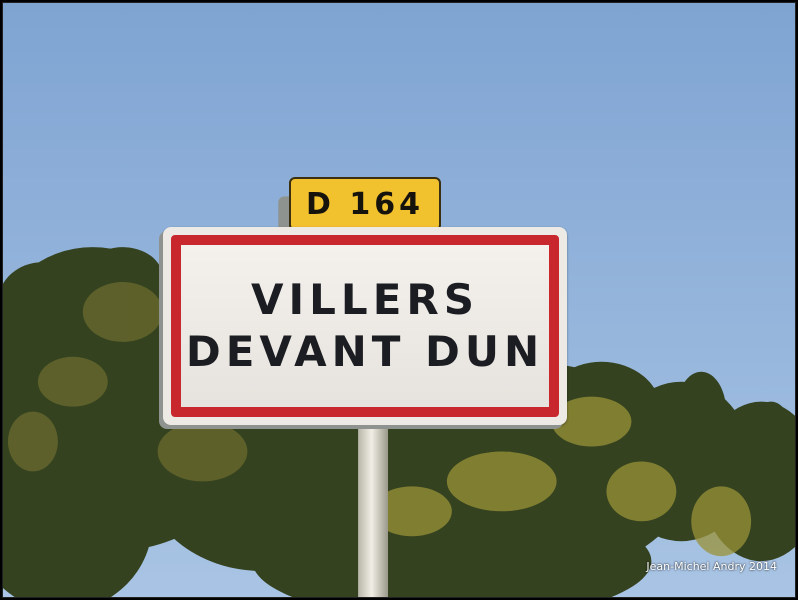  Describe the element at coordinates (711, 566) in the screenshot. I see `photo-credit: Jean-Michel Andry 2014` at that location.